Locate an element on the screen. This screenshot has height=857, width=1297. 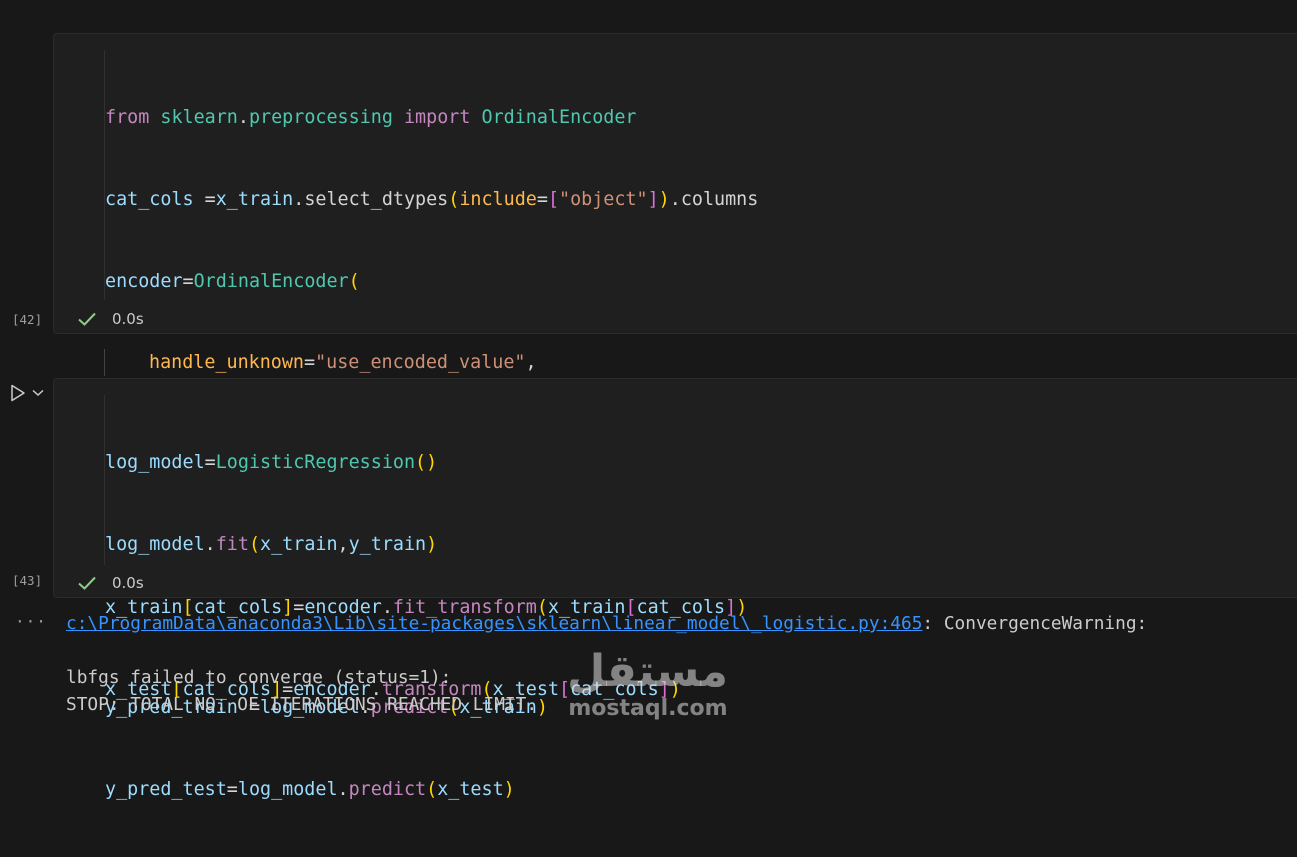
cell-run-controls is located at coordinates (27, 393).